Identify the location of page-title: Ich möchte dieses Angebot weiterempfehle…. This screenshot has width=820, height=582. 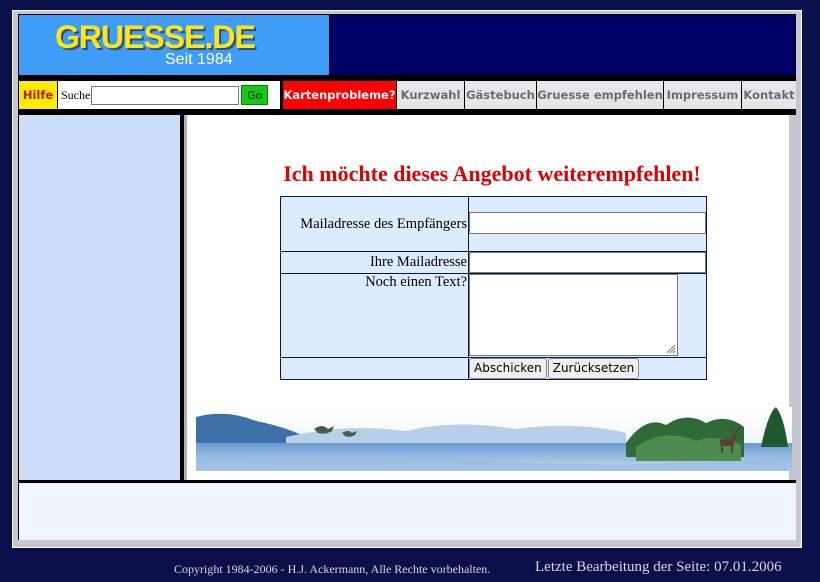
(492, 173).